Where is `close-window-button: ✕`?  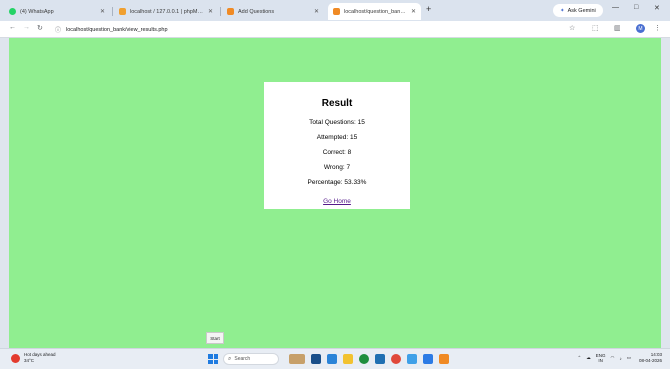
close-window-button: ✕ is located at coordinates (657, 8).